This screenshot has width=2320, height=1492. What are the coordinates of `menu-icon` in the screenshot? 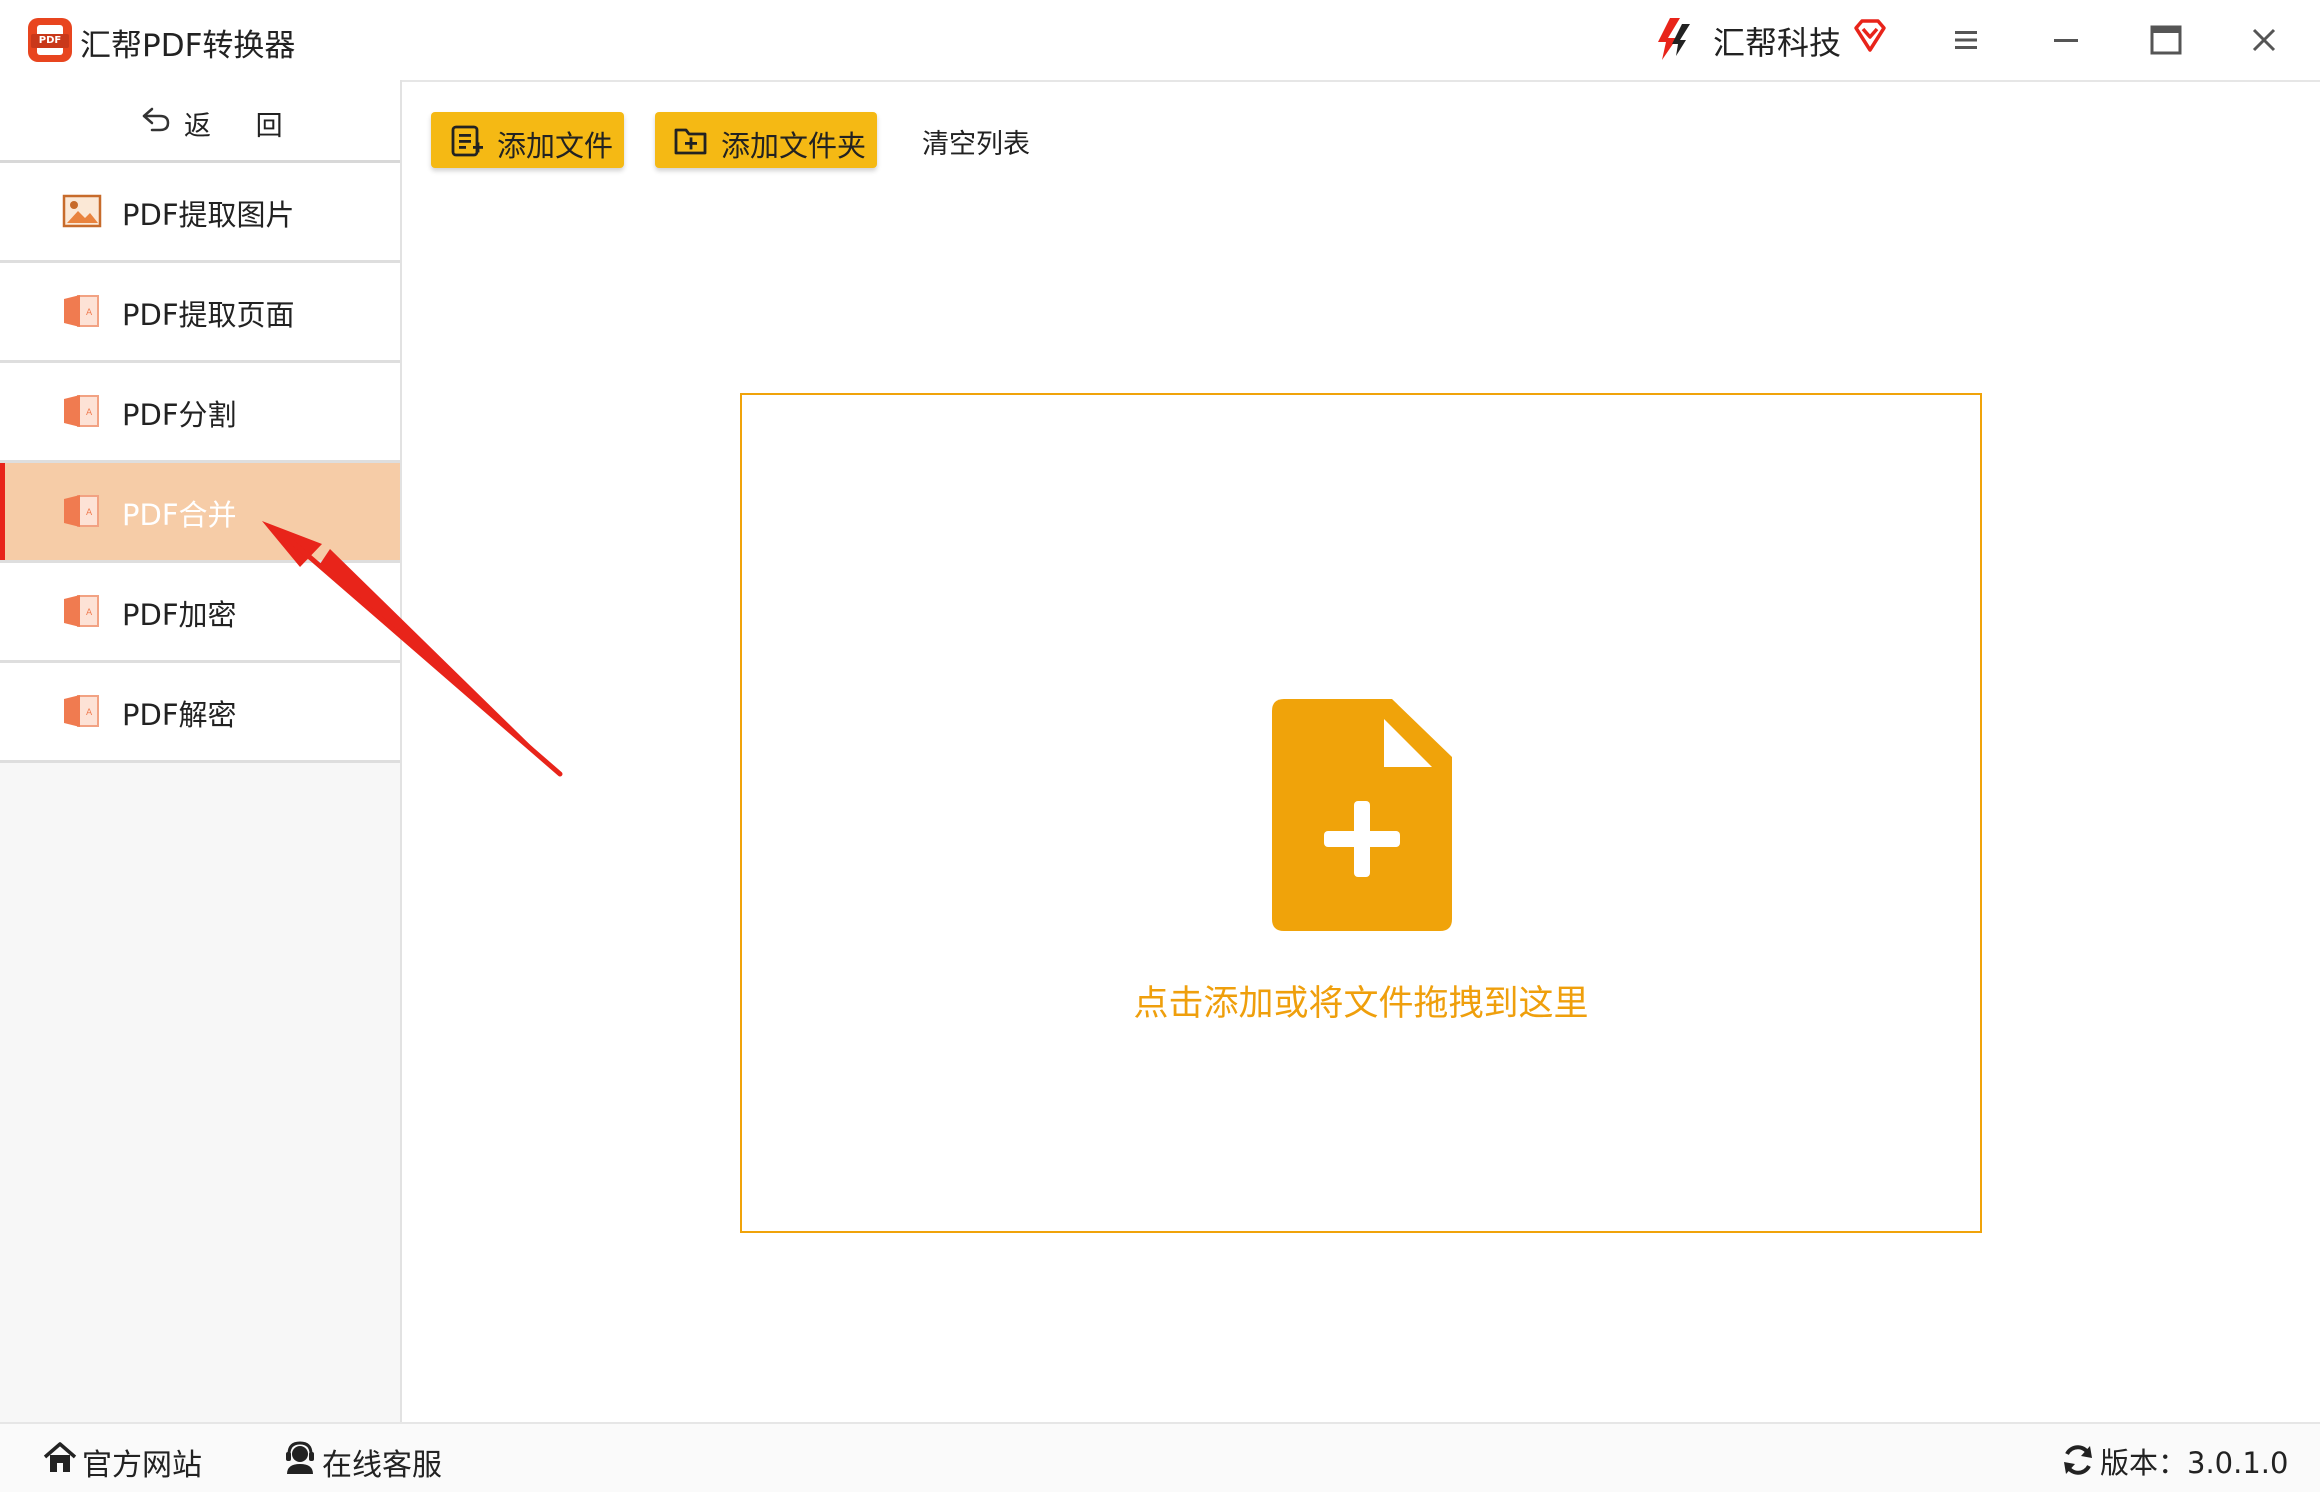 It's located at (1966, 40).